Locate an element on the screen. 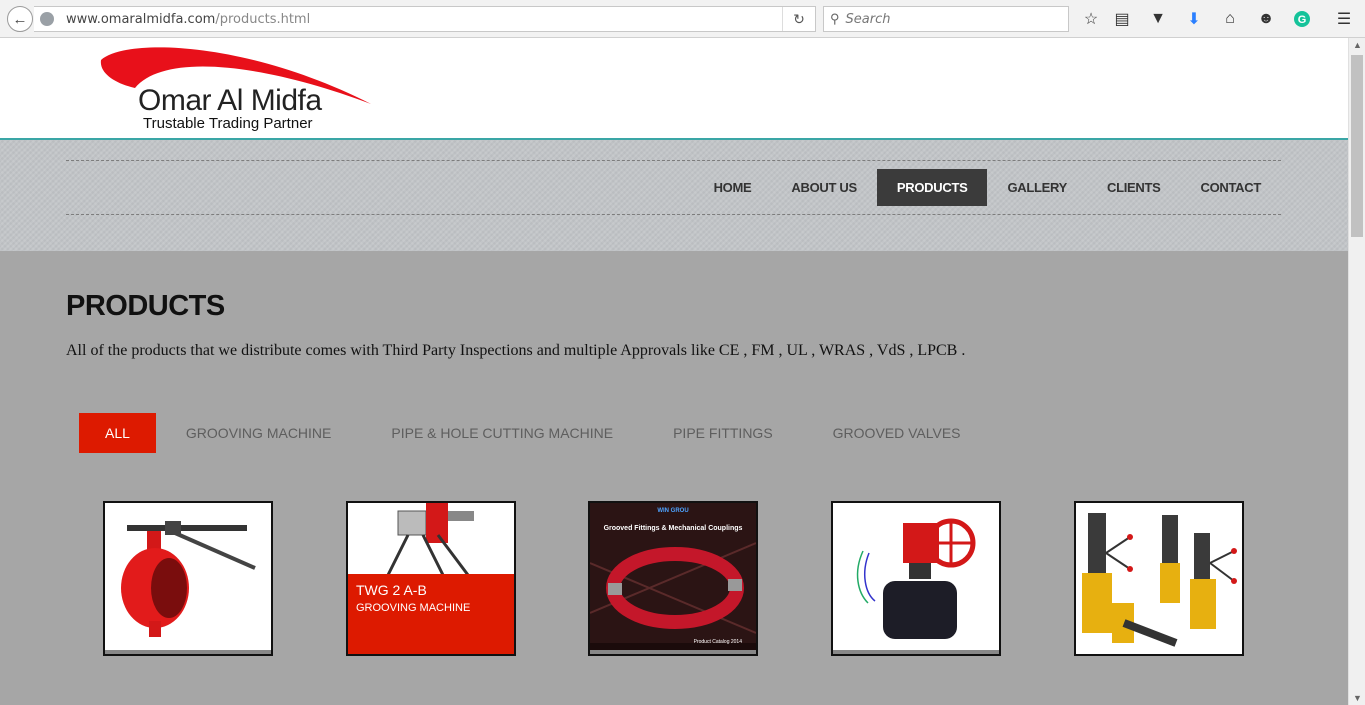 This screenshot has height=705, width=1365. page-title: PRODUCTS is located at coordinates (145, 306).